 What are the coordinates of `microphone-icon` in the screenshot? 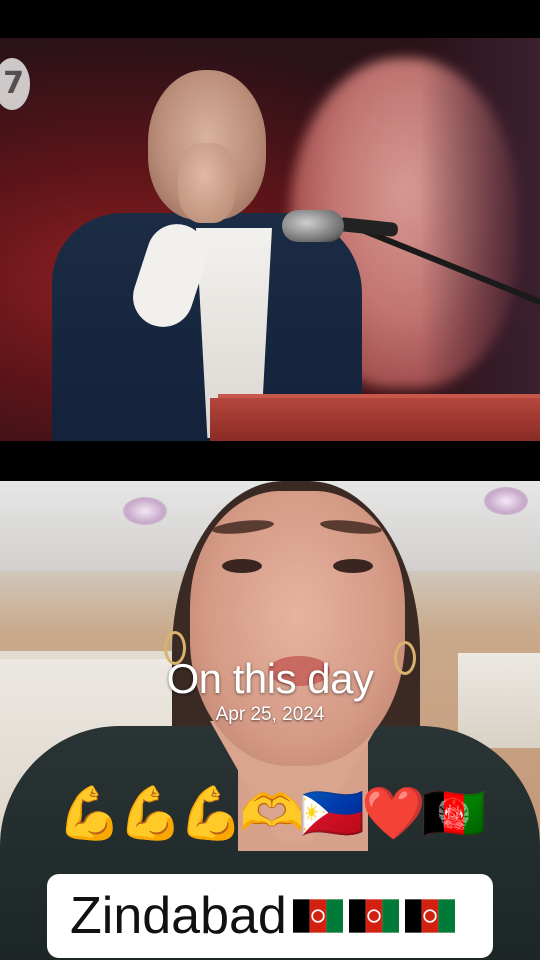 It's located at (313, 226).